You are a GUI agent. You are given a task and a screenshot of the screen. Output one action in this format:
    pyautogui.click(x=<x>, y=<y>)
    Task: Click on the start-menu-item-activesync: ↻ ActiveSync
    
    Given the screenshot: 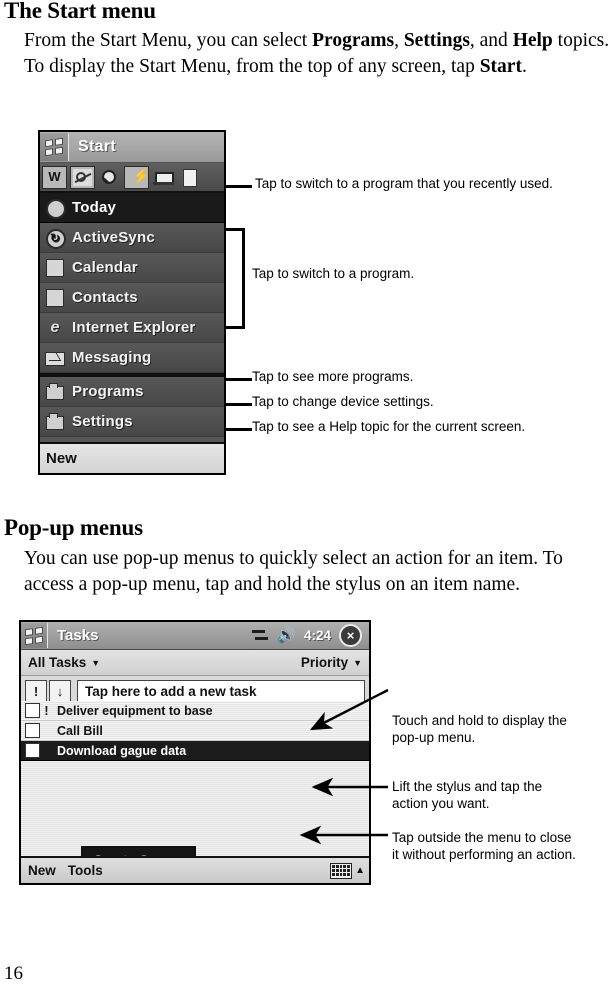 What is the action you would take?
    pyautogui.click(x=132, y=238)
    